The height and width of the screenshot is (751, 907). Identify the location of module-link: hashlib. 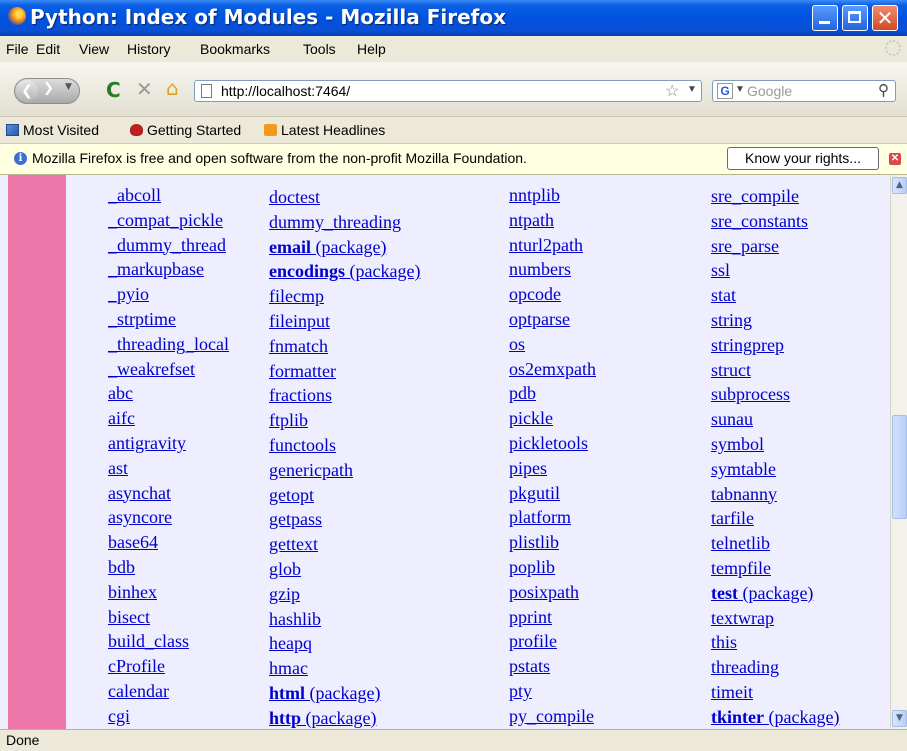
(295, 619).